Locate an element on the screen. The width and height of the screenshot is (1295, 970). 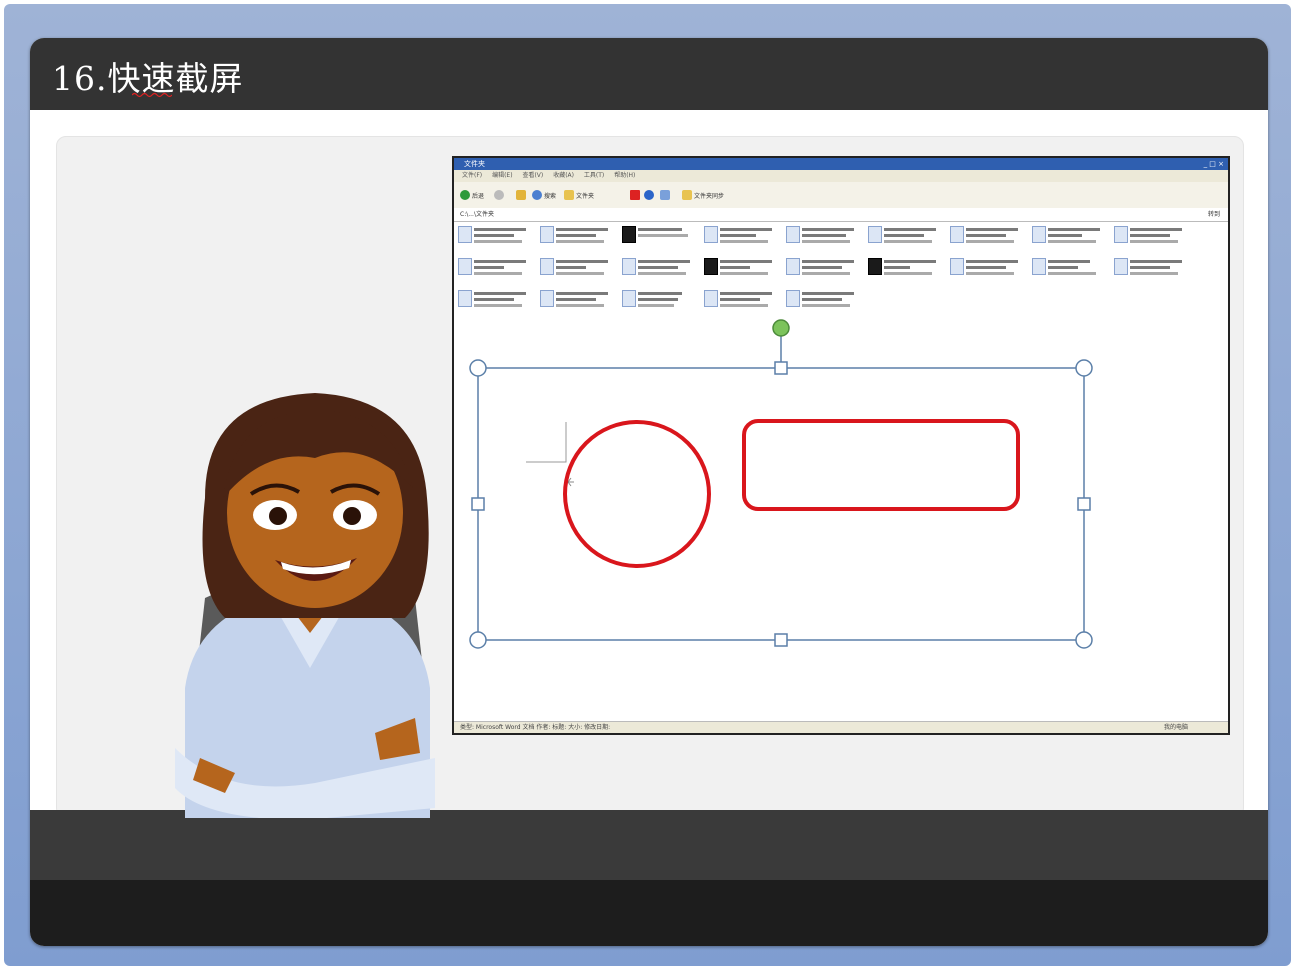
cursor-icon is located at coordinates (570, 482).